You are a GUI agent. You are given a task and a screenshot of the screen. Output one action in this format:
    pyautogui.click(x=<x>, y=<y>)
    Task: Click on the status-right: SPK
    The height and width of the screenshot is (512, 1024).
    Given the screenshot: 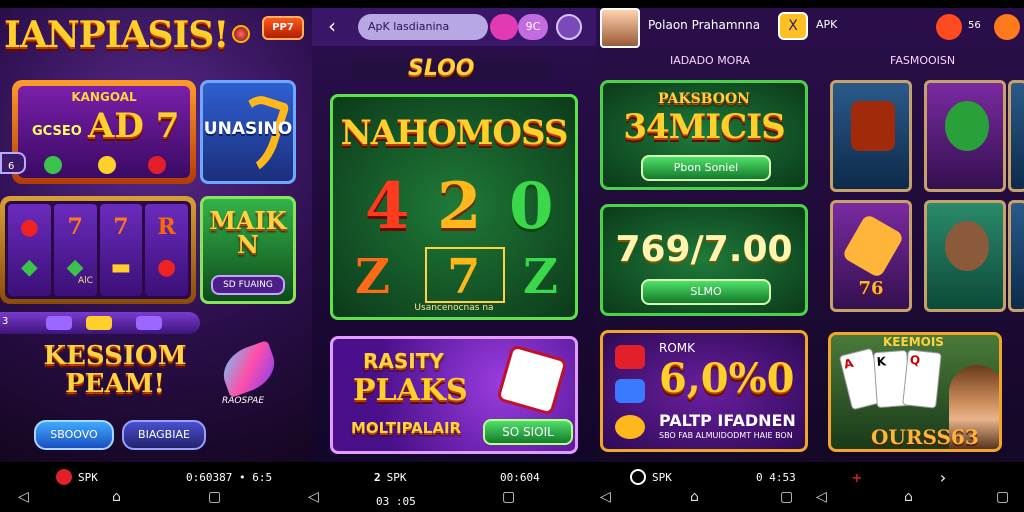 What is the action you would take?
    pyautogui.click(x=651, y=477)
    